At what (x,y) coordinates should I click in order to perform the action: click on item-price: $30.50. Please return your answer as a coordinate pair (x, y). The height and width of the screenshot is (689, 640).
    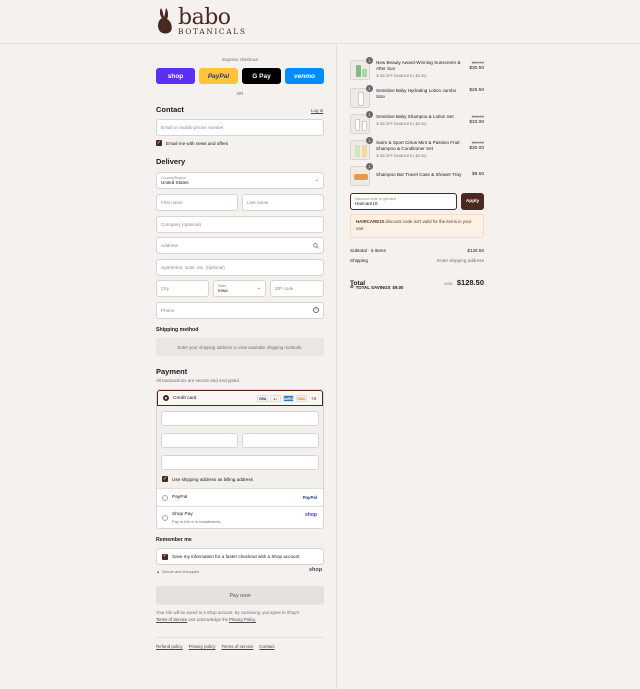
    Looking at the image, I should click on (476, 68).